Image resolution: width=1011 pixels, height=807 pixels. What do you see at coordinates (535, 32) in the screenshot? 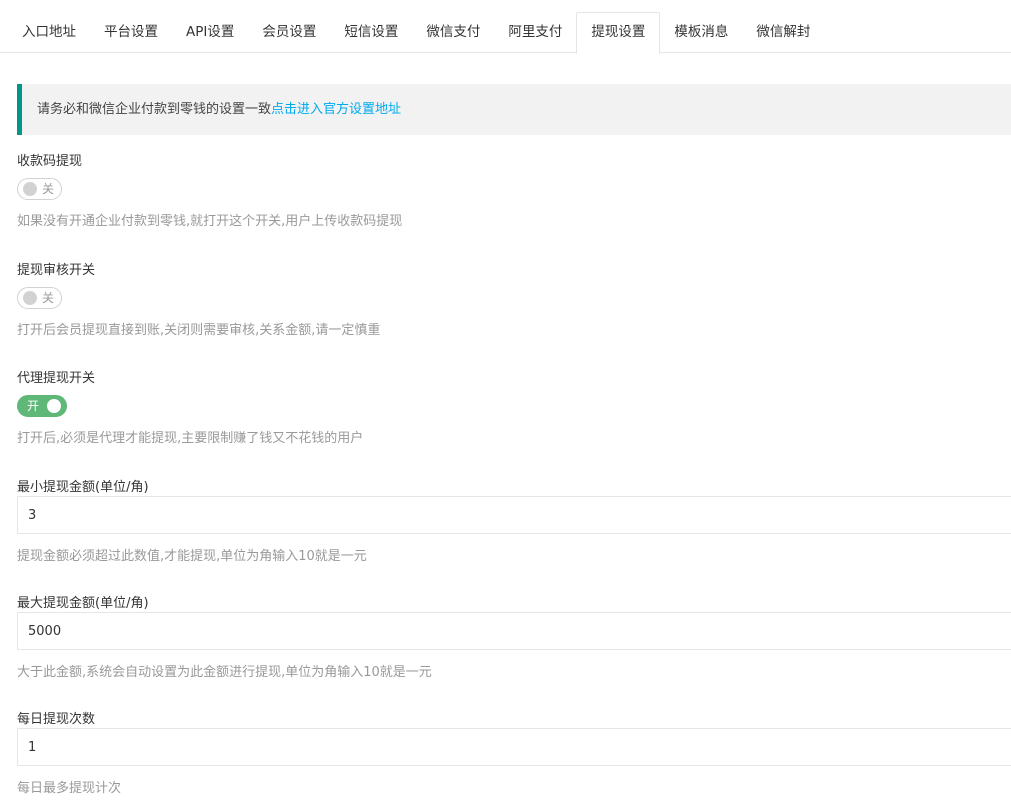
I see `tab-alipay: 阿里支付` at bounding box center [535, 32].